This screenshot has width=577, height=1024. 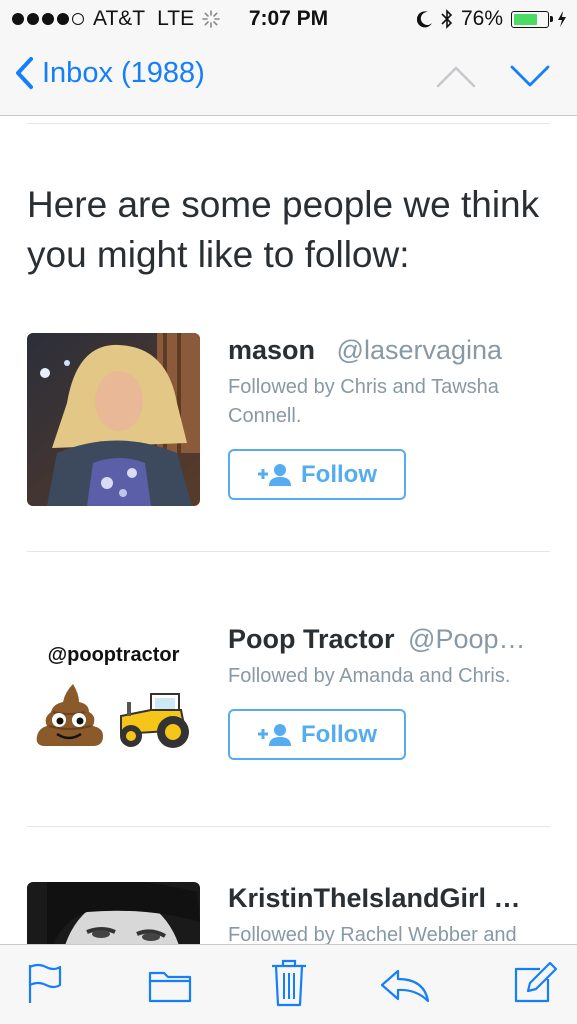 I want to click on previous-message-chevron-up-icon, so click(x=456, y=76).